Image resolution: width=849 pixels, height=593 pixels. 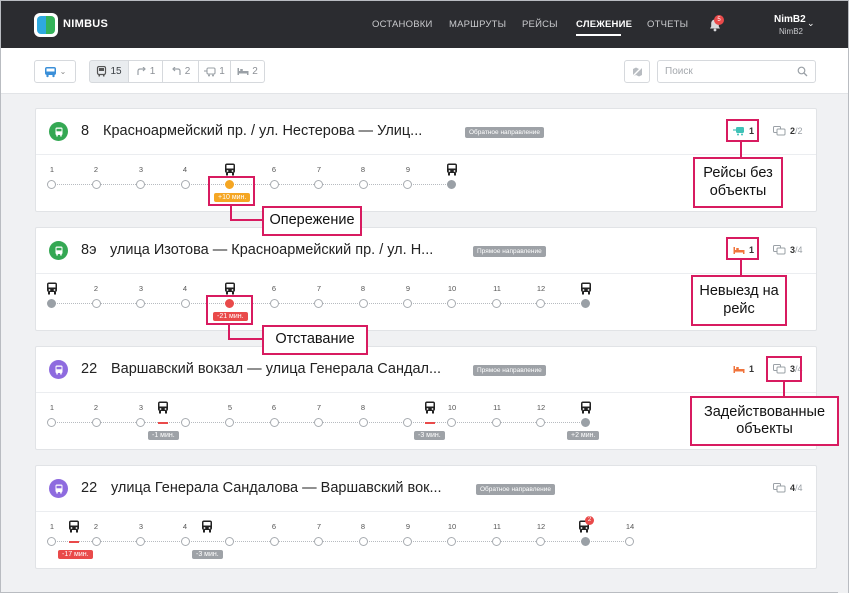 What do you see at coordinates (843, 343) in the screenshot?
I see `scrollbar` at bounding box center [843, 343].